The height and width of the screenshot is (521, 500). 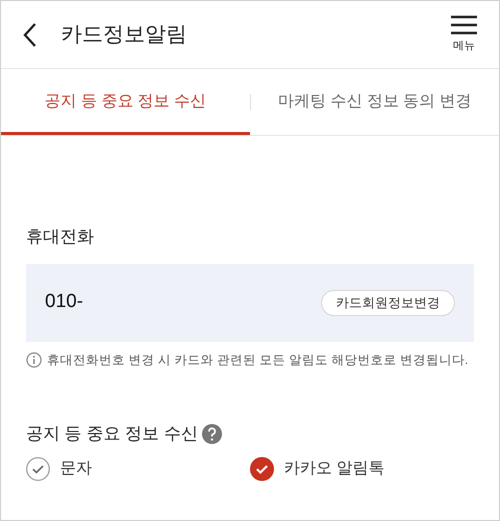 I want to click on menu-button: 메뉴, so click(x=464, y=34).